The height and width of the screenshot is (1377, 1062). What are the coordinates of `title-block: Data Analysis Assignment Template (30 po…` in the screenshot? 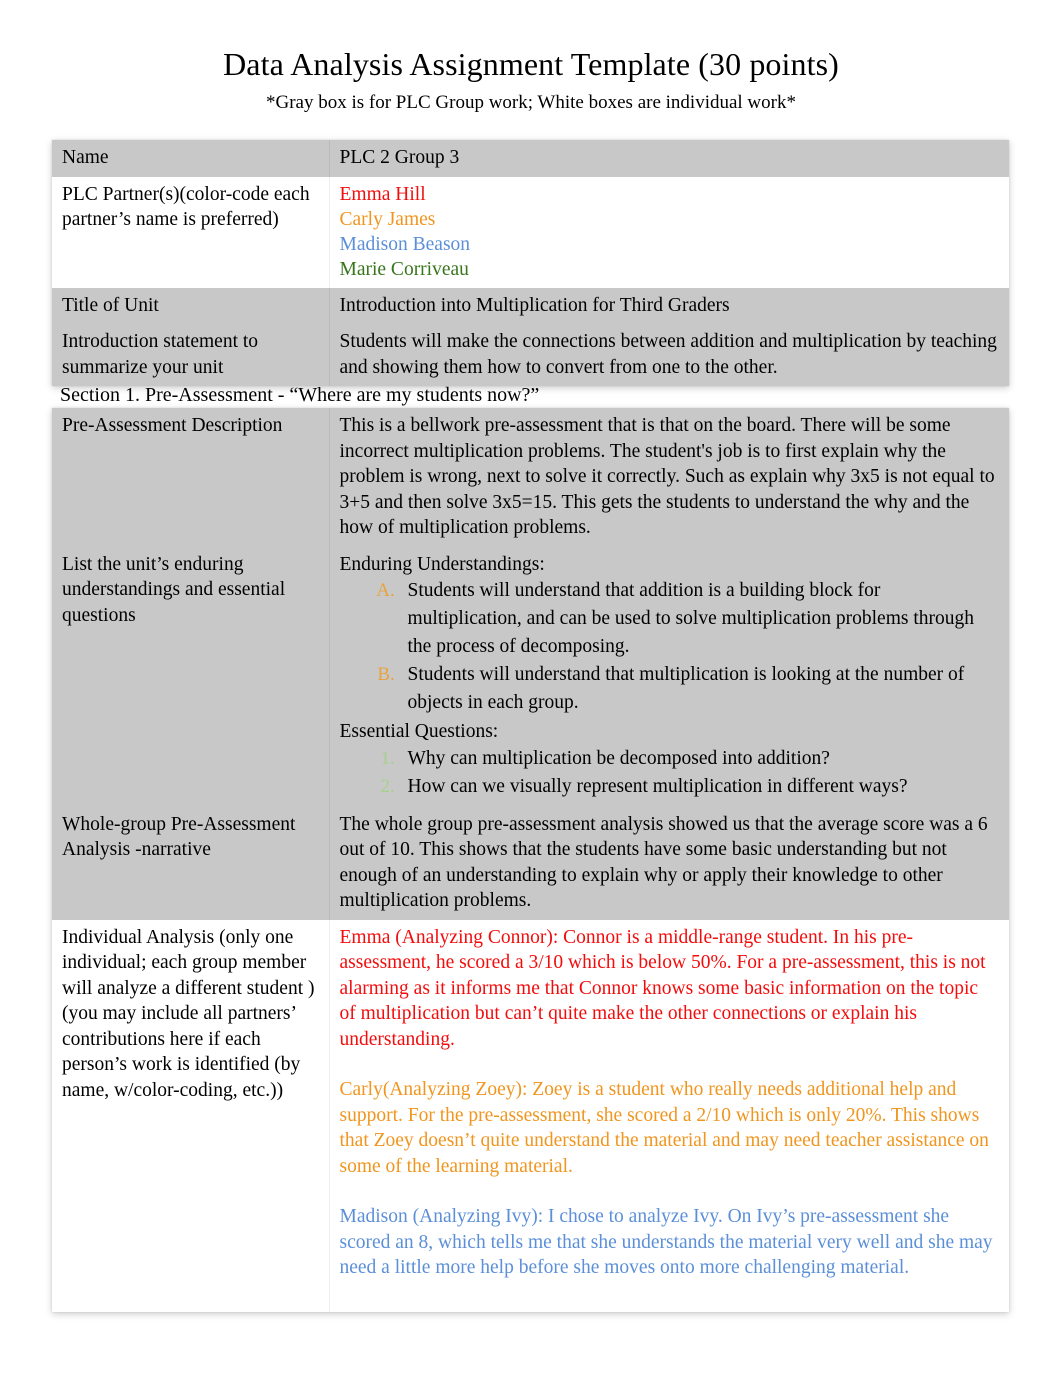 It's located at (531, 58).